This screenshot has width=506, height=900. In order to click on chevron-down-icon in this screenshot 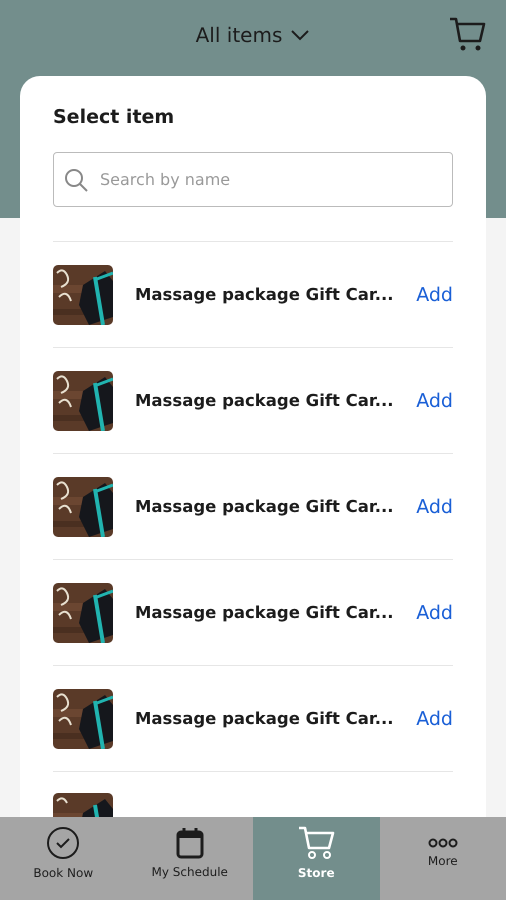, I will do `click(300, 35)`.